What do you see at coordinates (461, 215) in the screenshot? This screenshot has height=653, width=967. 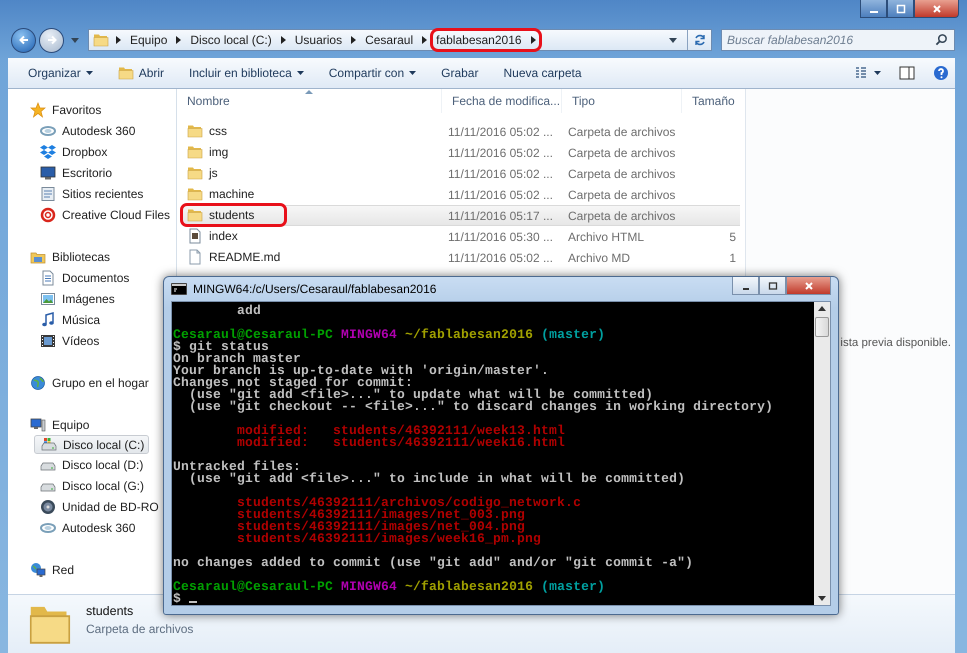 I see `file-row: students 11/11/2016 05:17 ... Carpeta de archivos` at bounding box center [461, 215].